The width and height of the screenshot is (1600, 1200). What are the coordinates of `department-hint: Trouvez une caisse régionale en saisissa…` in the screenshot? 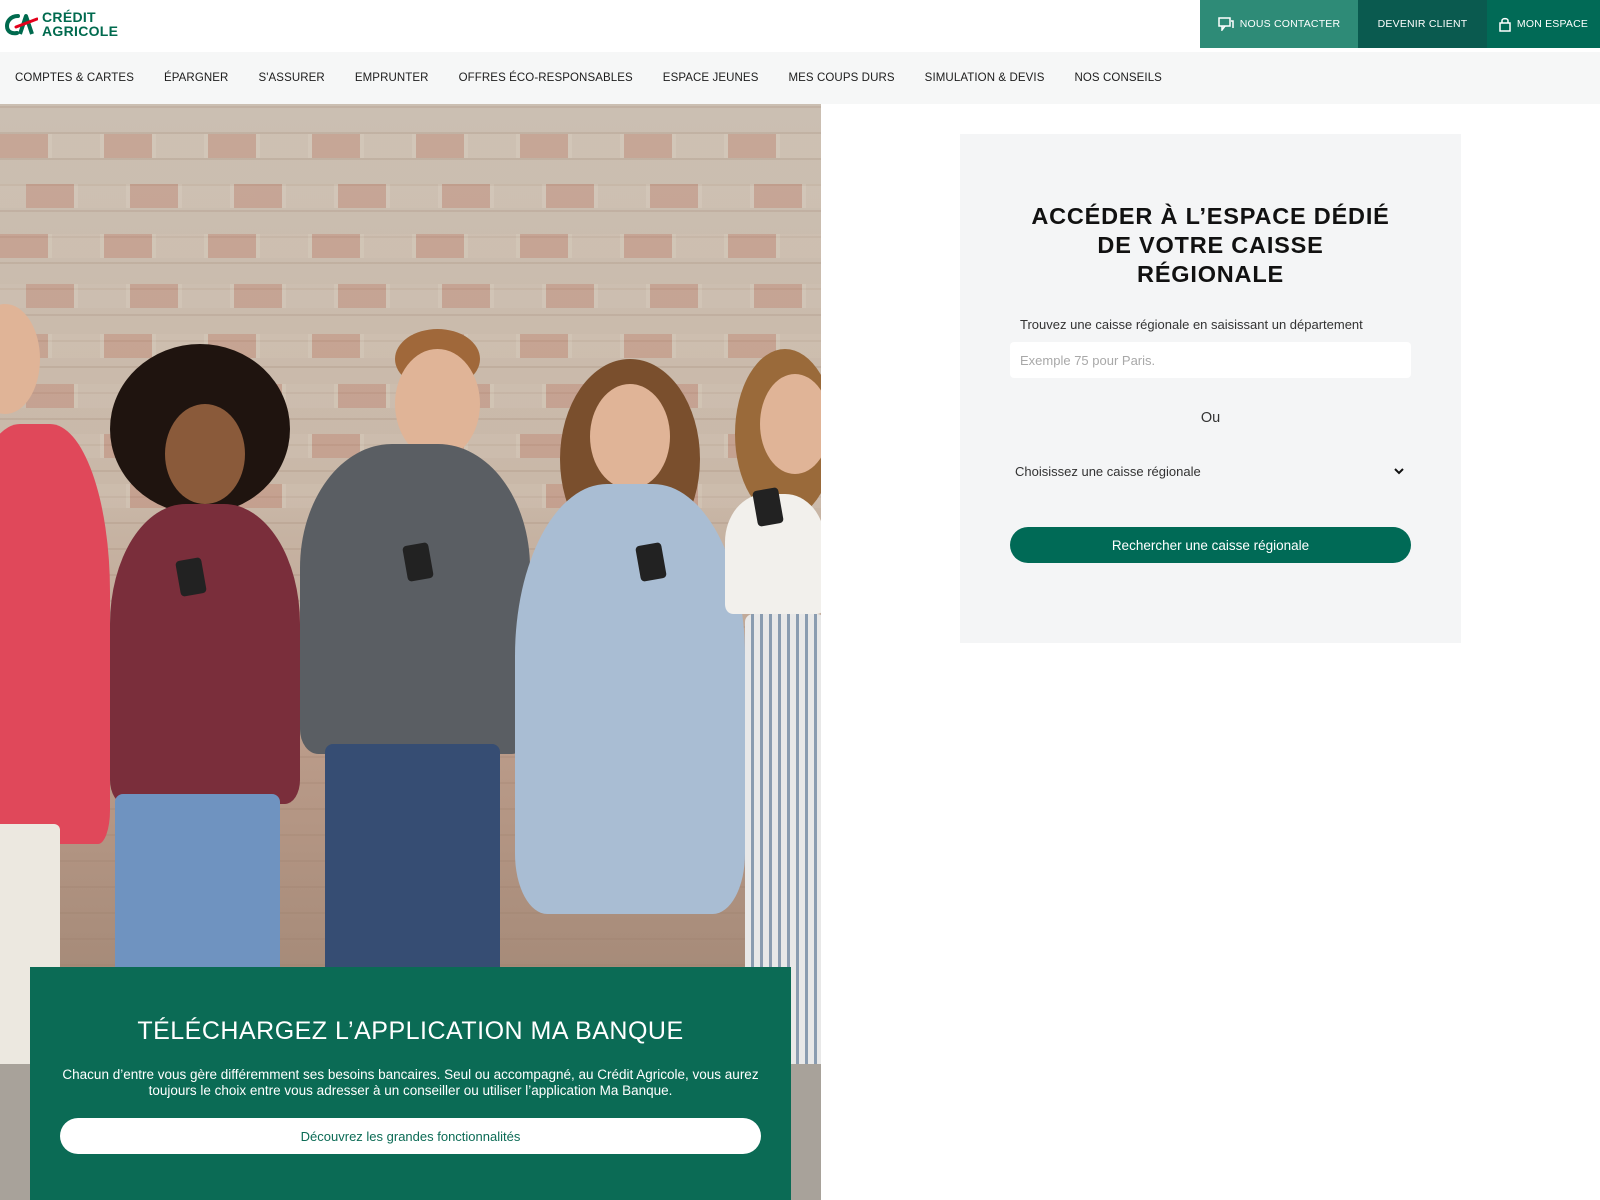 It's located at (1191, 324).